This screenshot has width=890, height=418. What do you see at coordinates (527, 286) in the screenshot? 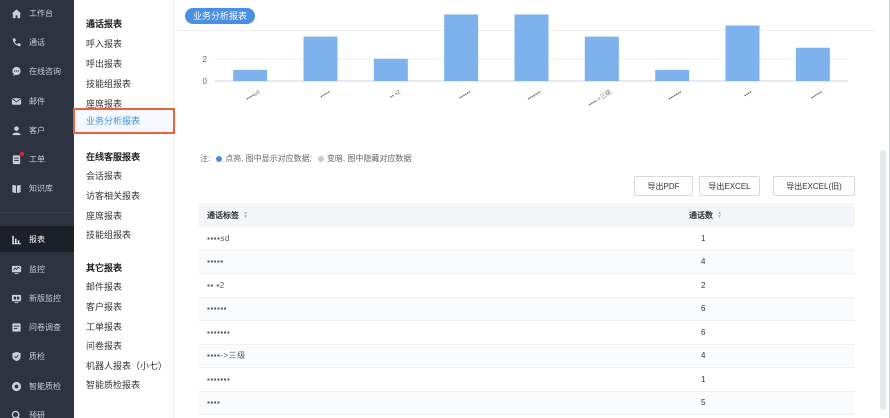
I see `table-row: ▪▪ ▪2 2` at bounding box center [527, 286].